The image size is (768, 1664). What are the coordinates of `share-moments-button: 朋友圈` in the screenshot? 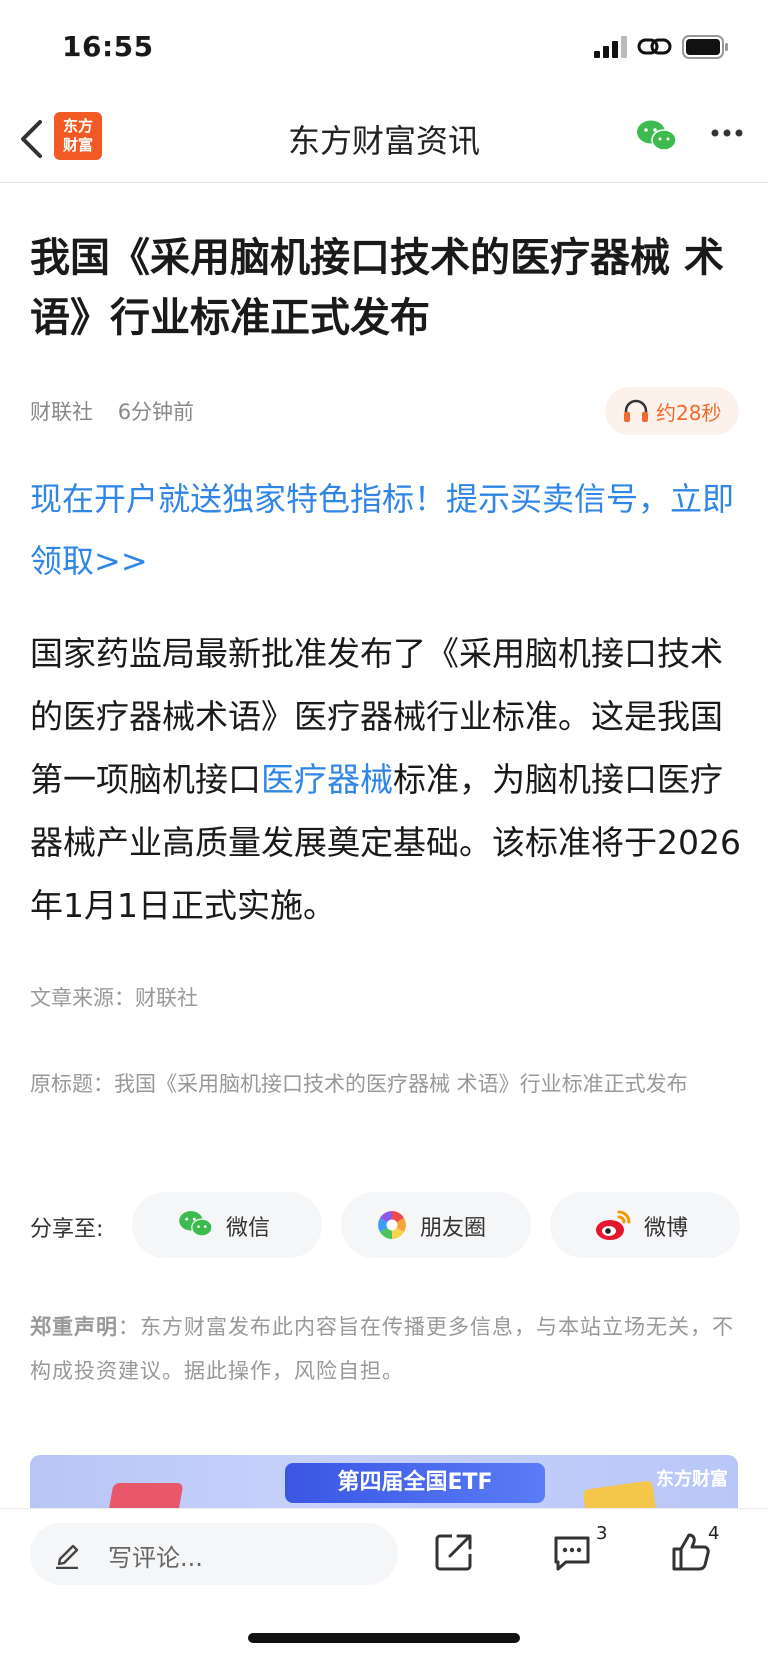 It's located at (436, 1225).